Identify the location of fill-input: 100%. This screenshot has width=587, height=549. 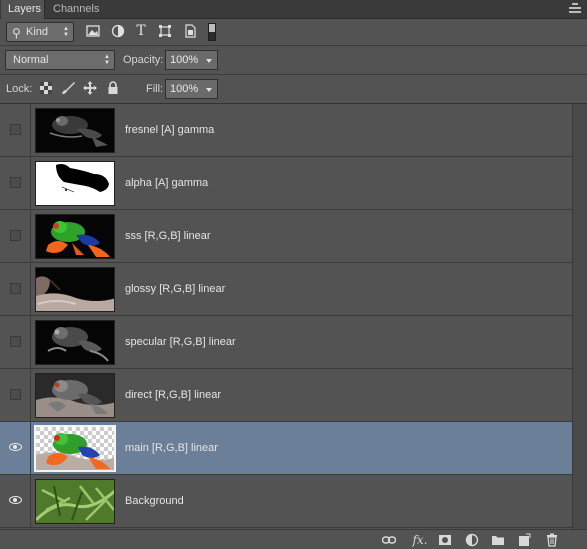
(184, 89).